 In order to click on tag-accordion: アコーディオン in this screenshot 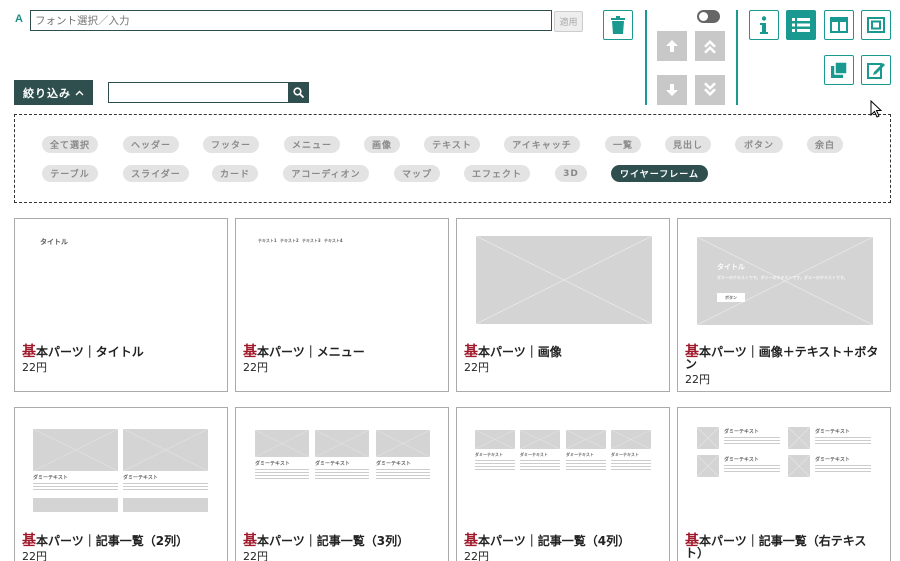, I will do `click(326, 173)`.